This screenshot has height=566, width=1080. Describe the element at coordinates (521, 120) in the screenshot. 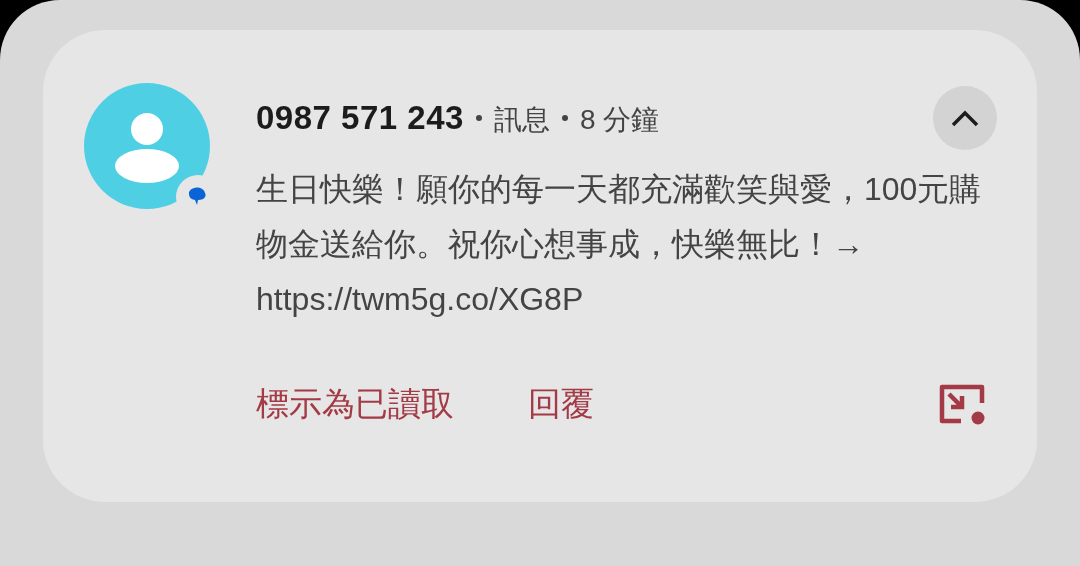

I see `app-name: 訊息` at that location.